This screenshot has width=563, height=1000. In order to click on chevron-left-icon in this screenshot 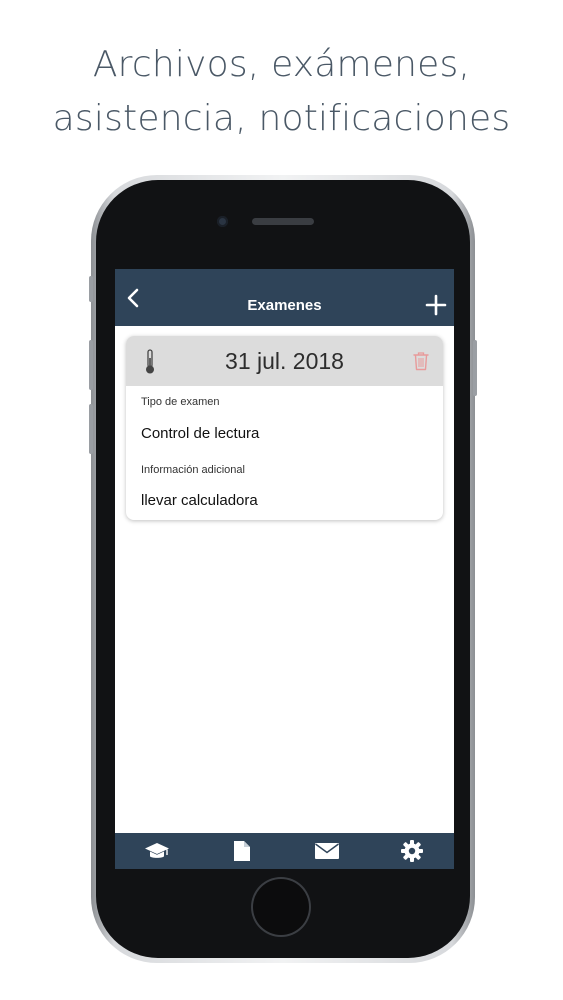, I will do `click(133, 298)`.